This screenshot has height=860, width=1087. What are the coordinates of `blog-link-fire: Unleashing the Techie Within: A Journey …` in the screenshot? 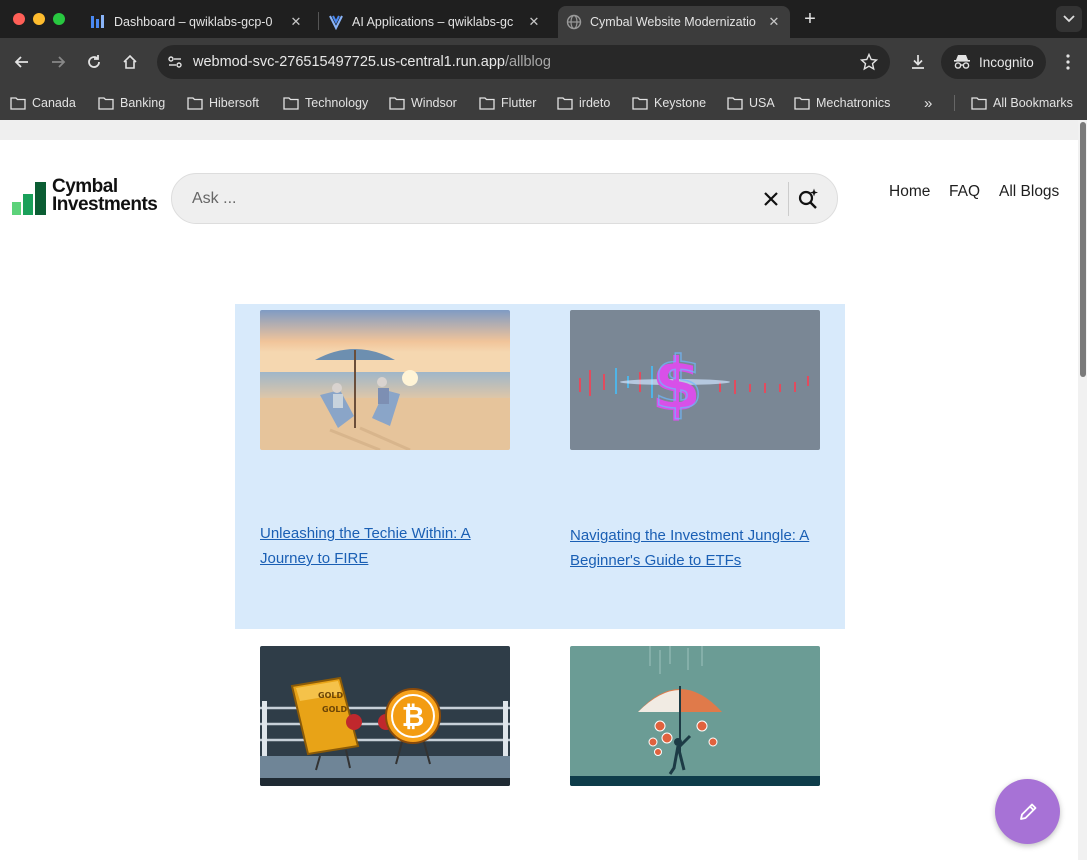 It's located at (385, 546).